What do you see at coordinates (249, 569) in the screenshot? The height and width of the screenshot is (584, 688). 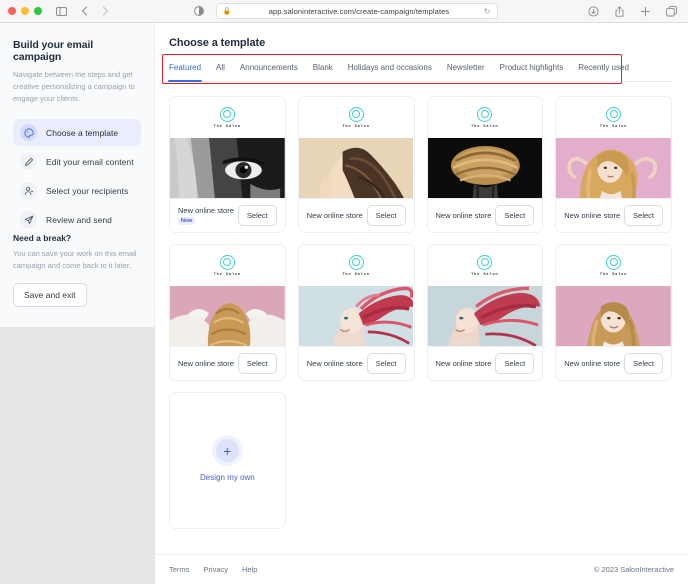 I see `footer-link-help: Help` at bounding box center [249, 569].